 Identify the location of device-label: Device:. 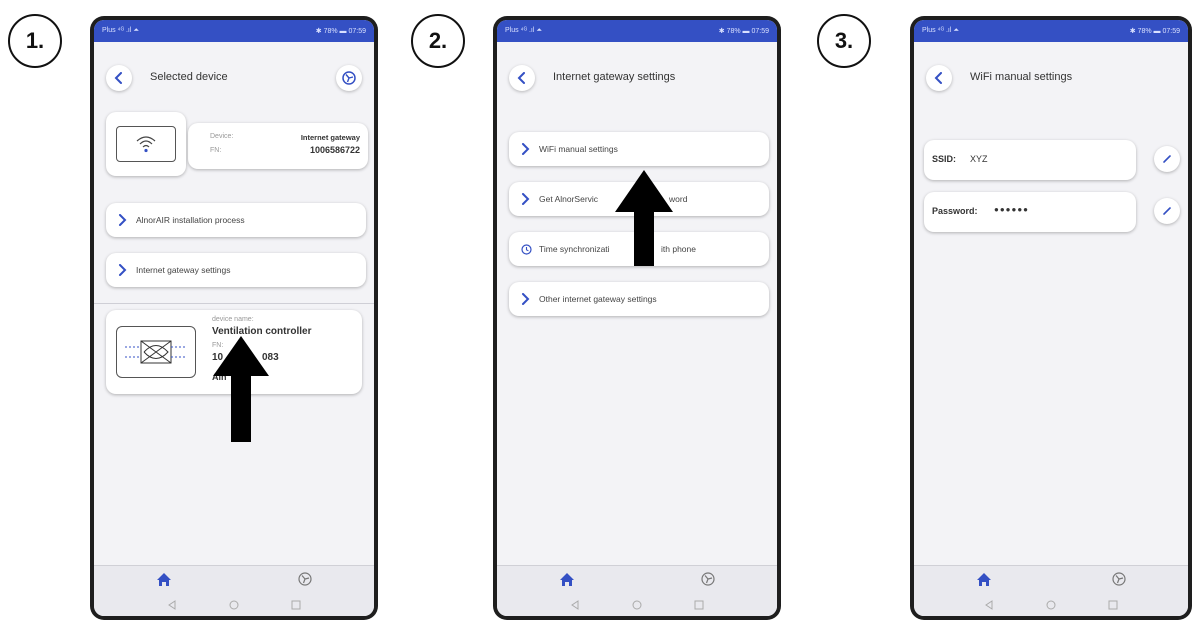
(222, 136).